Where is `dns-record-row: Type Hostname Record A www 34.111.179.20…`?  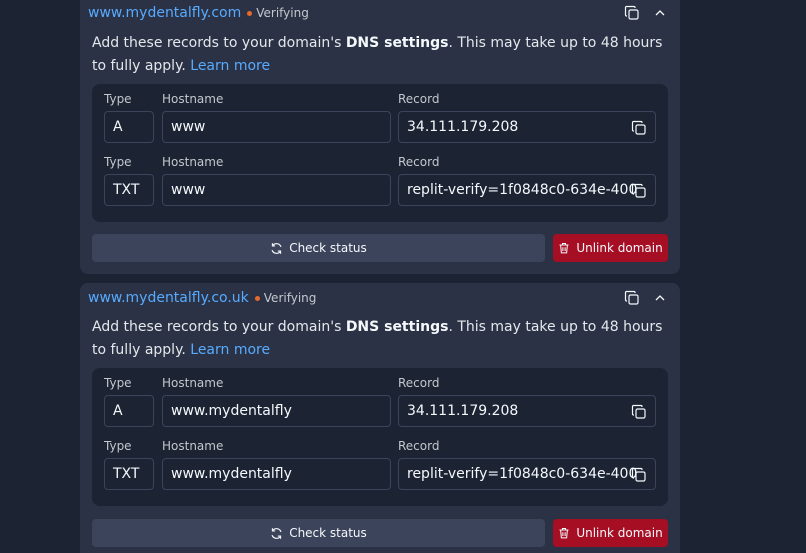 dns-record-row: Type Hostname Record A www 34.111.179.20… is located at coordinates (380, 122).